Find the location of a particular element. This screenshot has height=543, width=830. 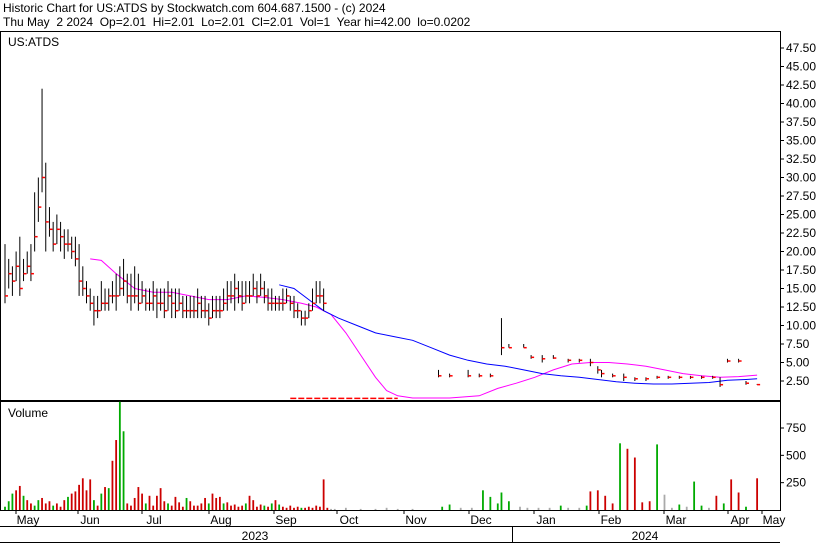

month-label: Jan is located at coordinates (545, 520).